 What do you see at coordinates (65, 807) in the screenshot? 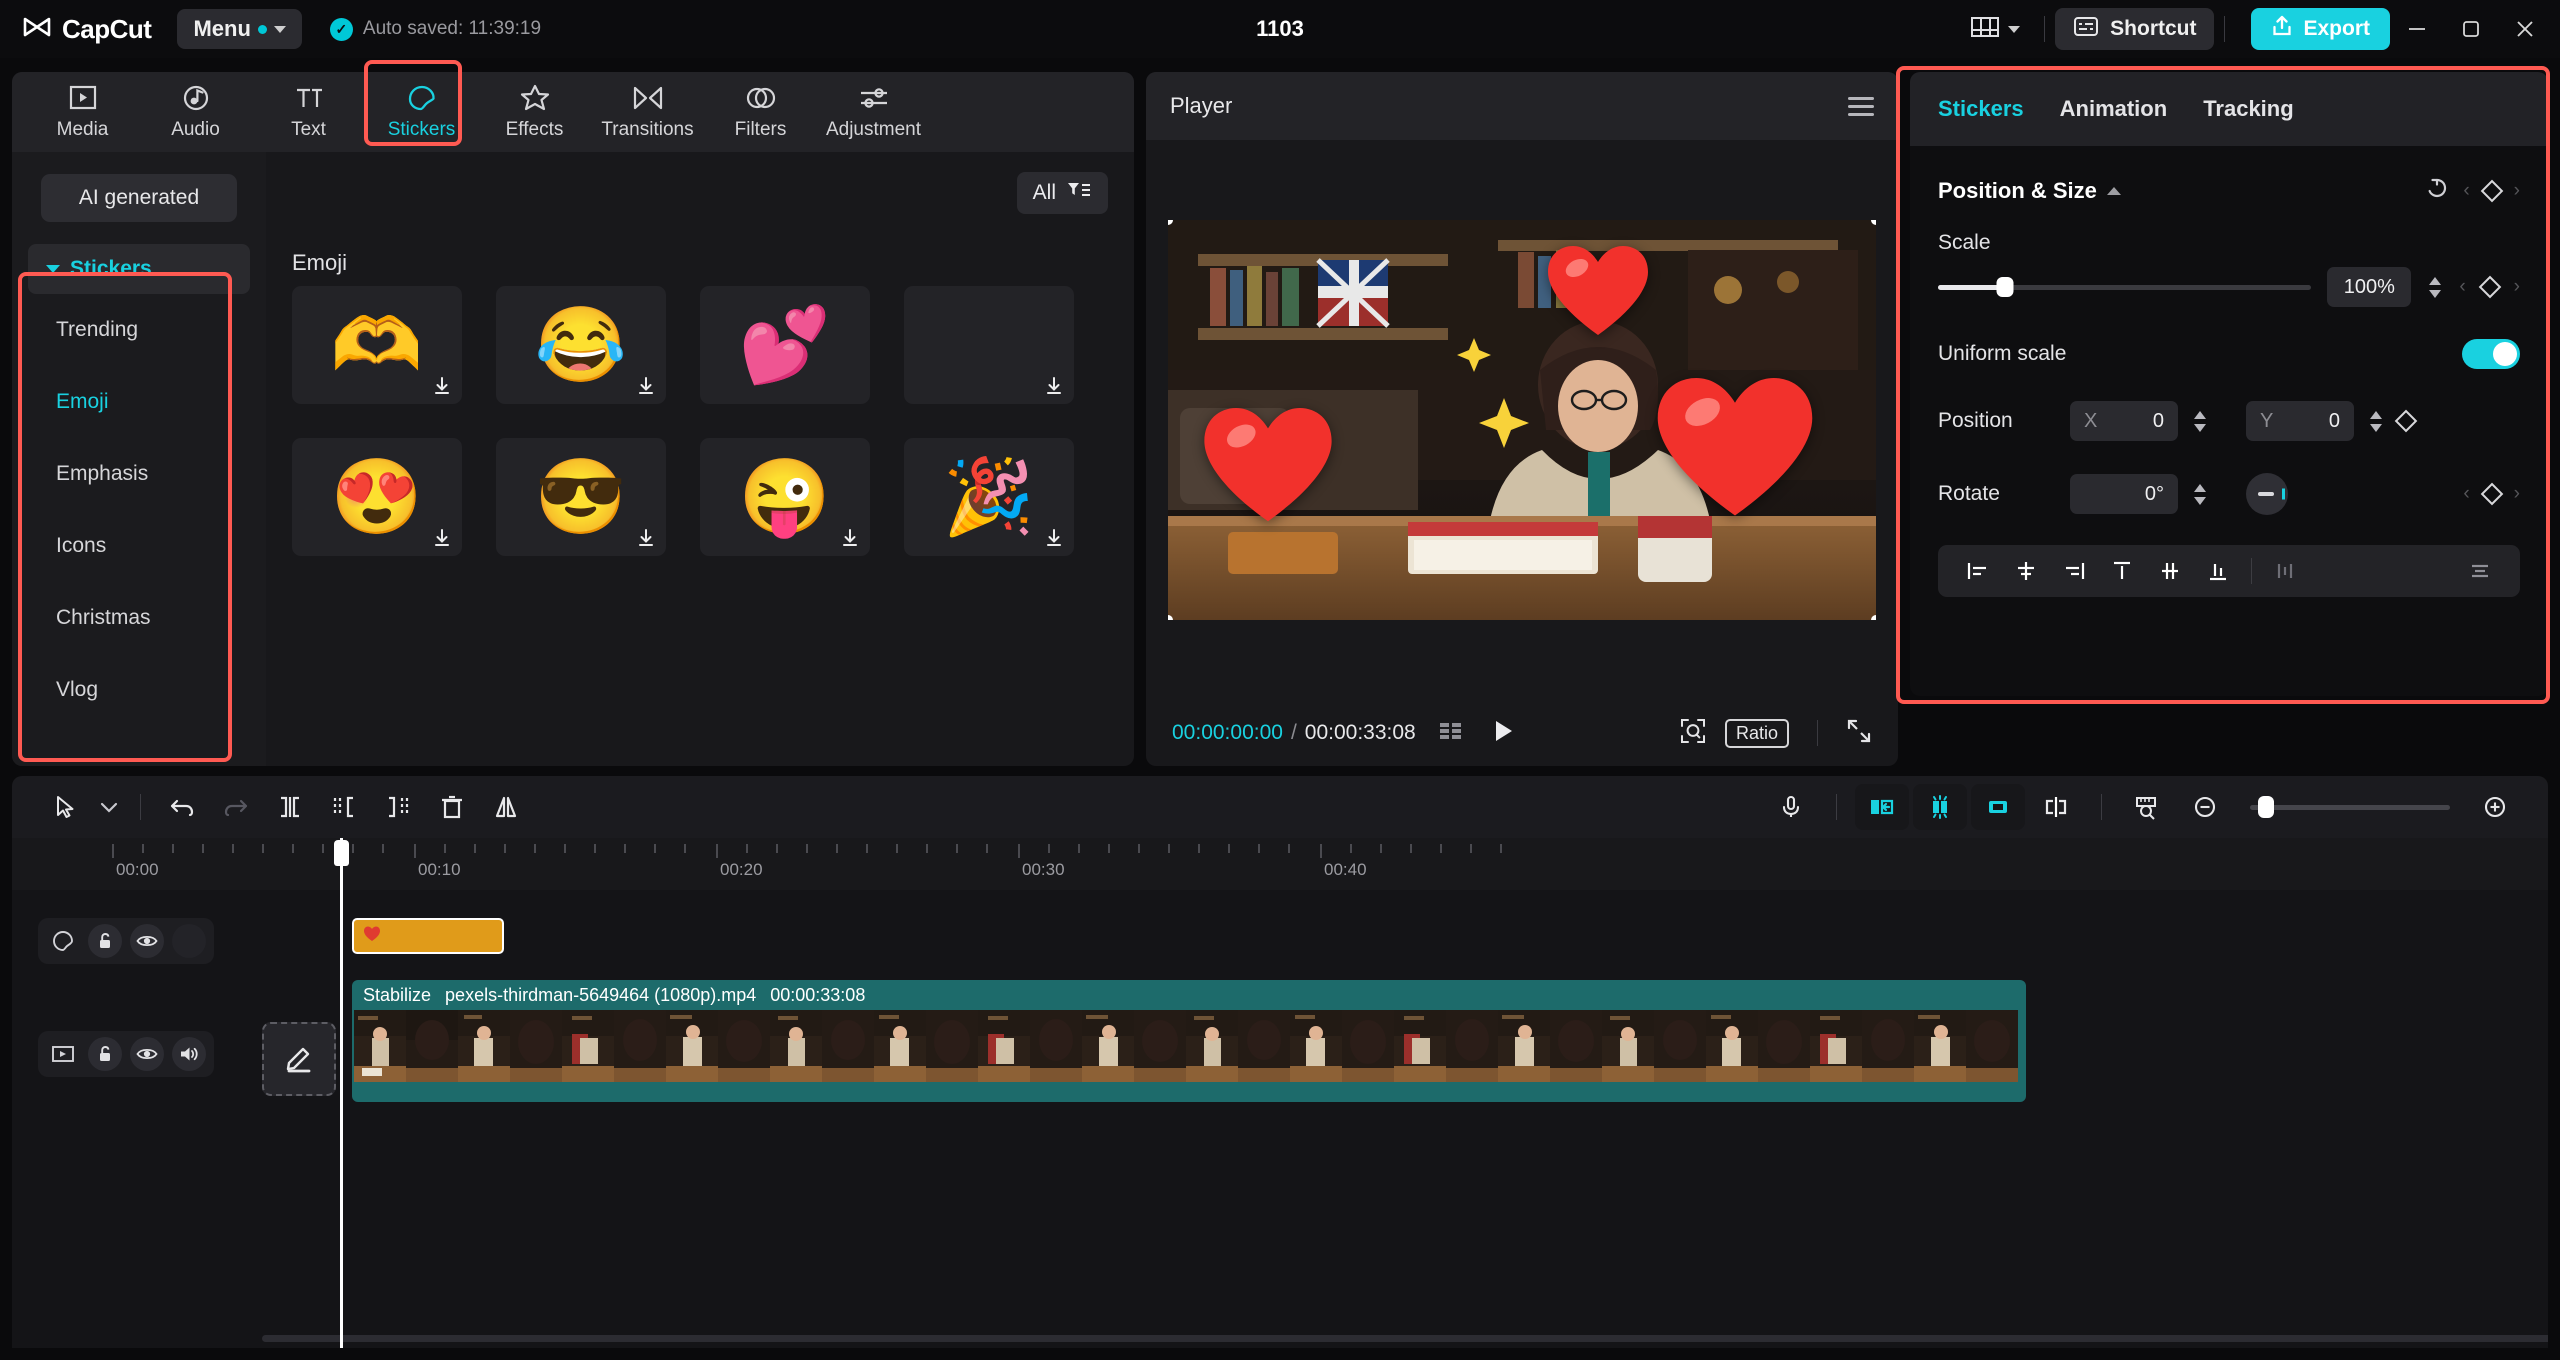
I see `select-tool-icon` at bounding box center [65, 807].